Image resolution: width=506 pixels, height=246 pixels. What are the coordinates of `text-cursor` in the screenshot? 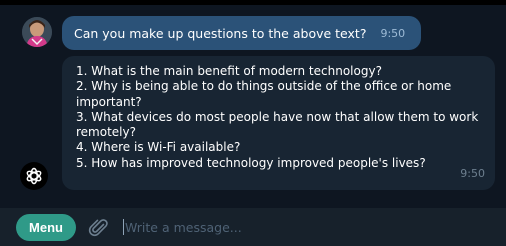 It's located at (123, 227).